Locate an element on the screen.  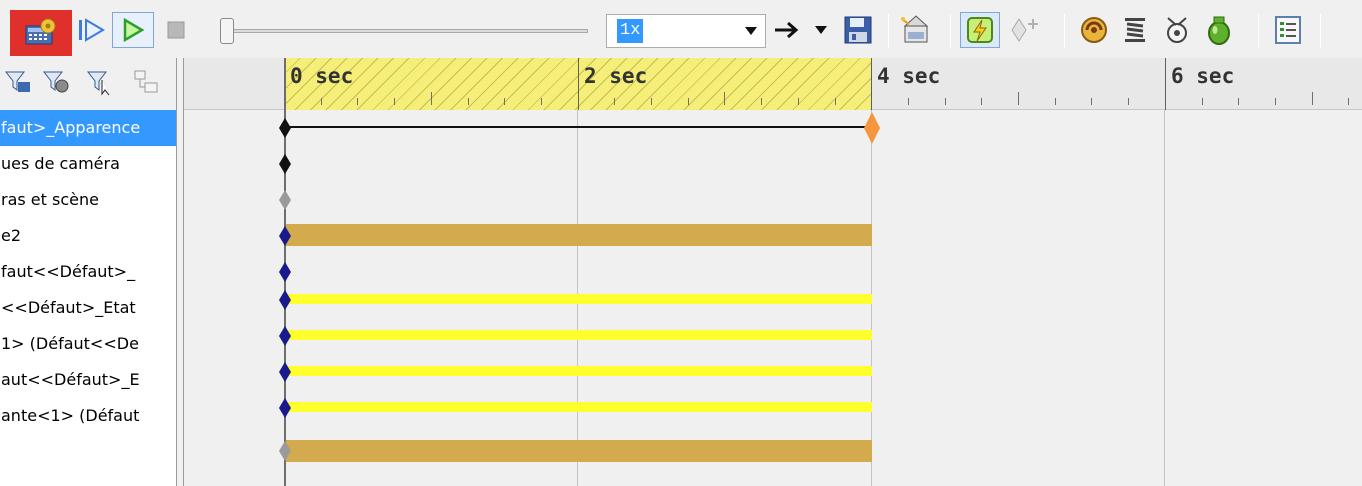
play-from-start-icon is located at coordinates (92, 30).